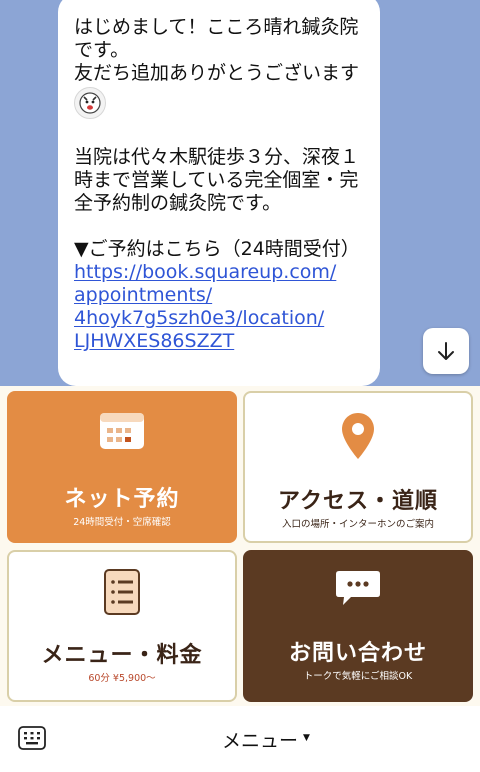 The image size is (480, 772). What do you see at coordinates (358, 436) in the screenshot?
I see `map-pin-icon` at bounding box center [358, 436].